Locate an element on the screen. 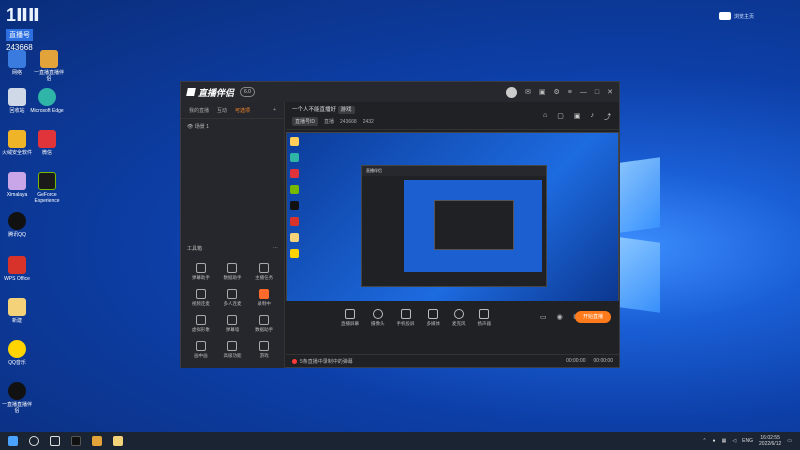  taskbar-app-icon is located at coordinates (76, 441).